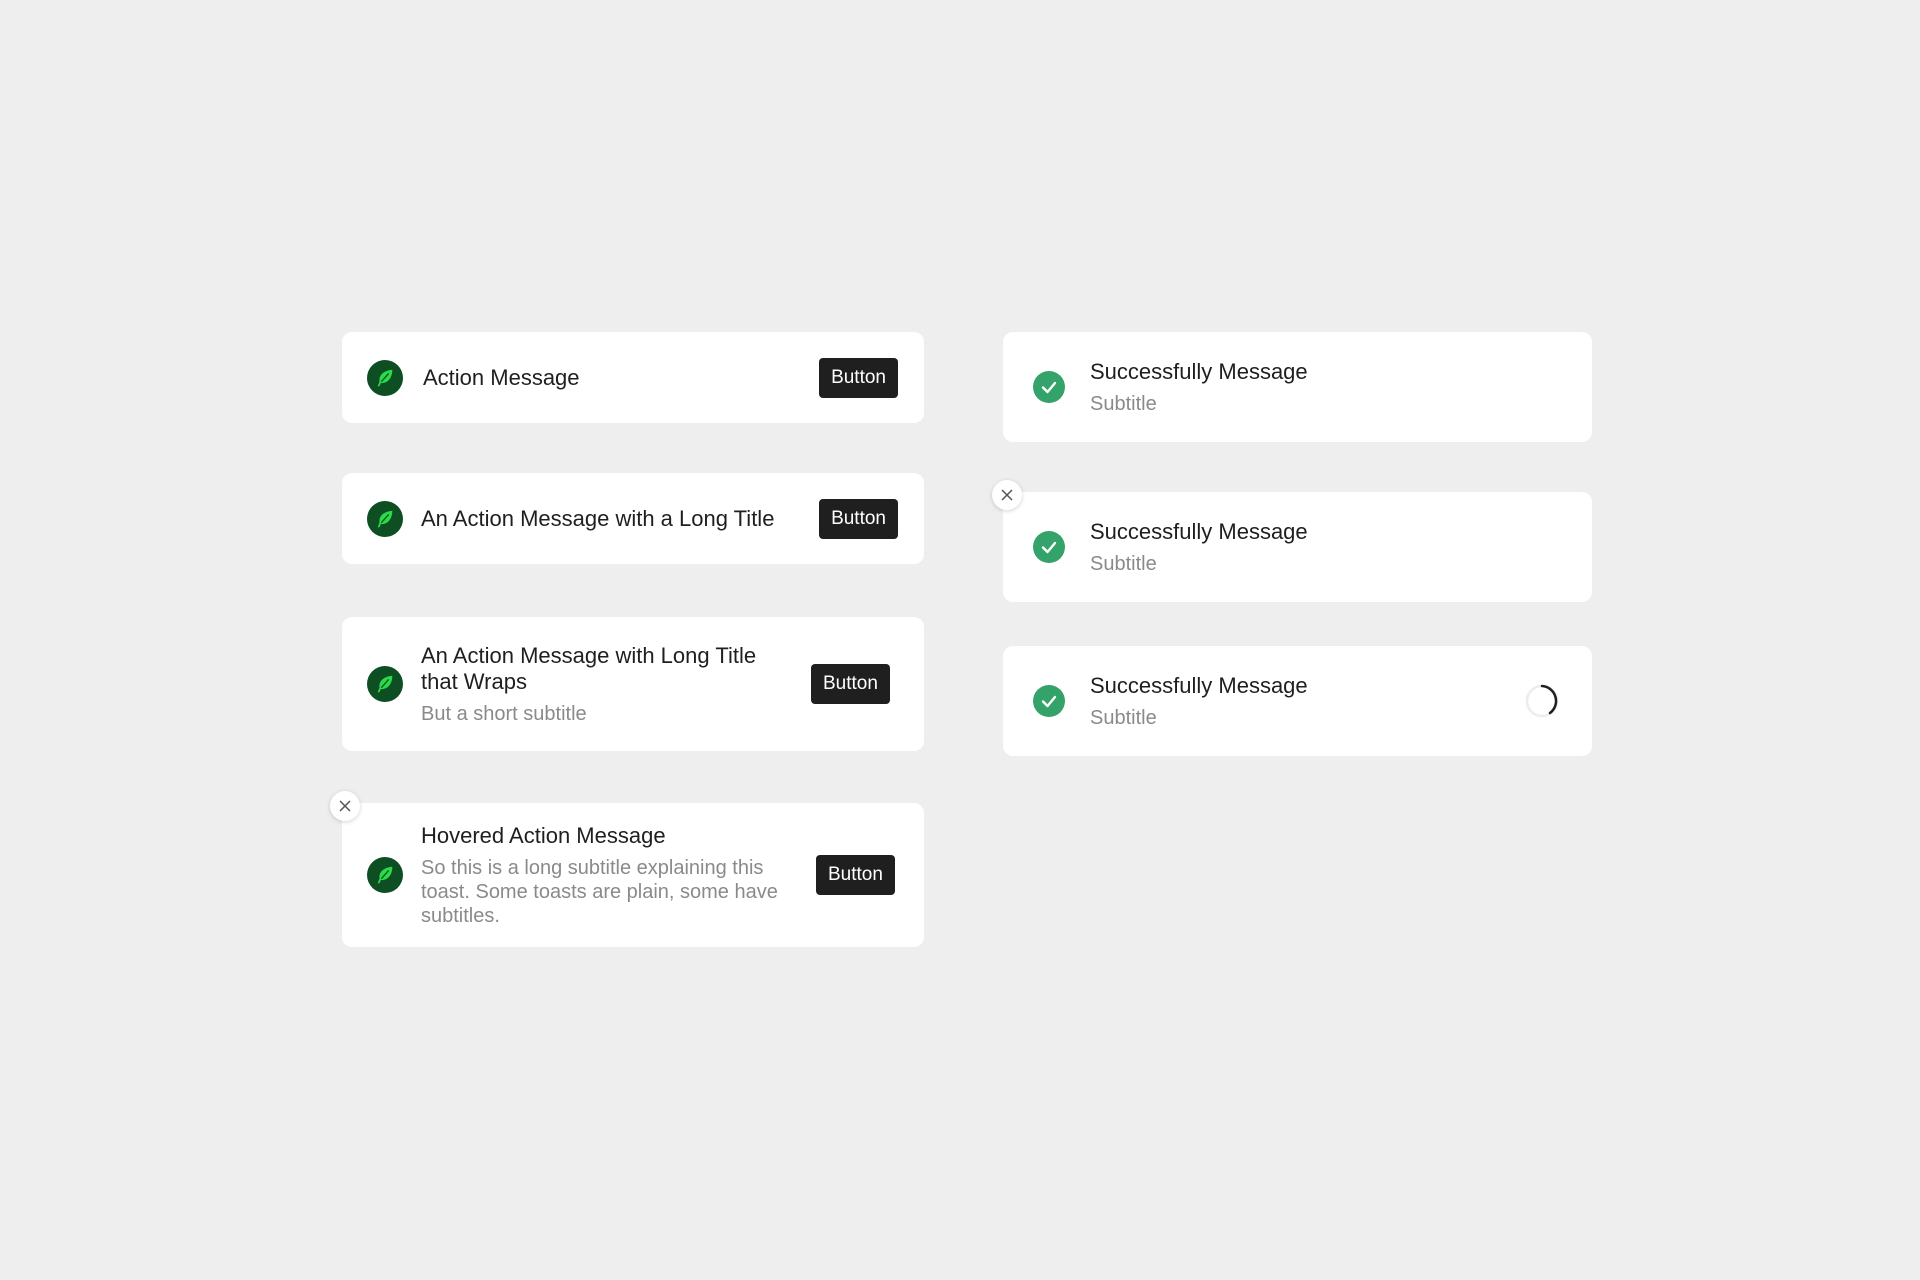  I want to click on toast-subtitle: But a short subtitle, so click(504, 713).